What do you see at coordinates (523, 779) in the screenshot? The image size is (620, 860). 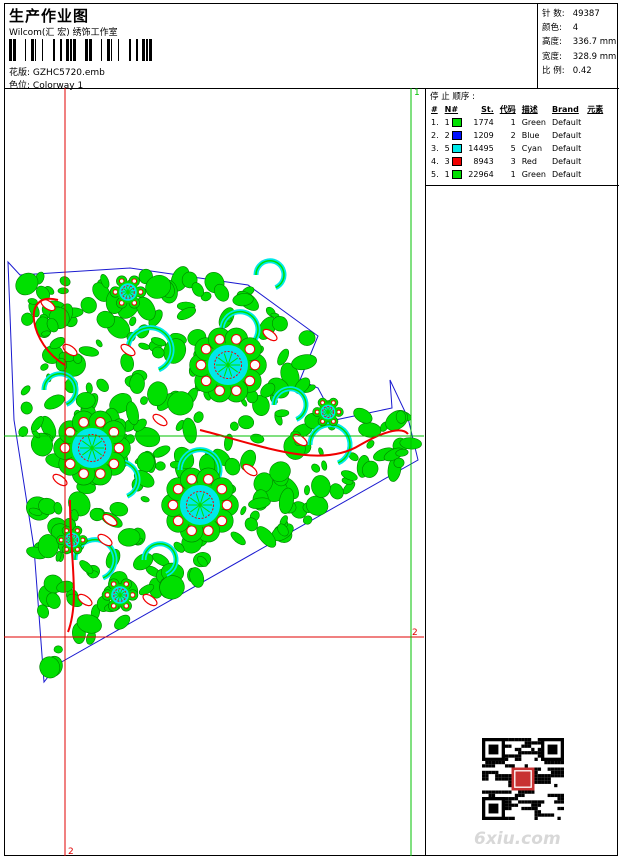 I see `qr-code-icon` at bounding box center [523, 779].